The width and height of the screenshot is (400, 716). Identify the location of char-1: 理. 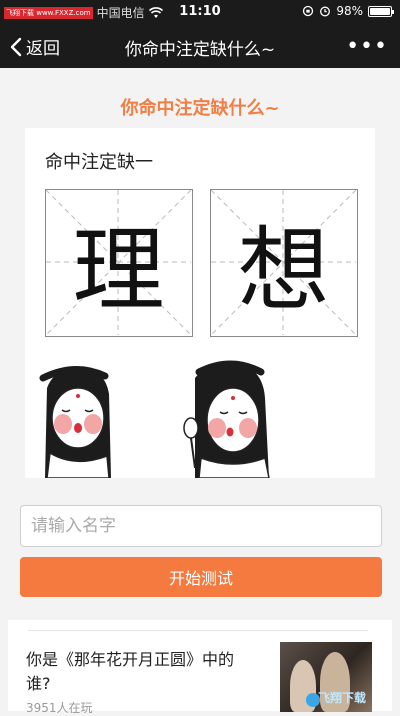
(118, 270).